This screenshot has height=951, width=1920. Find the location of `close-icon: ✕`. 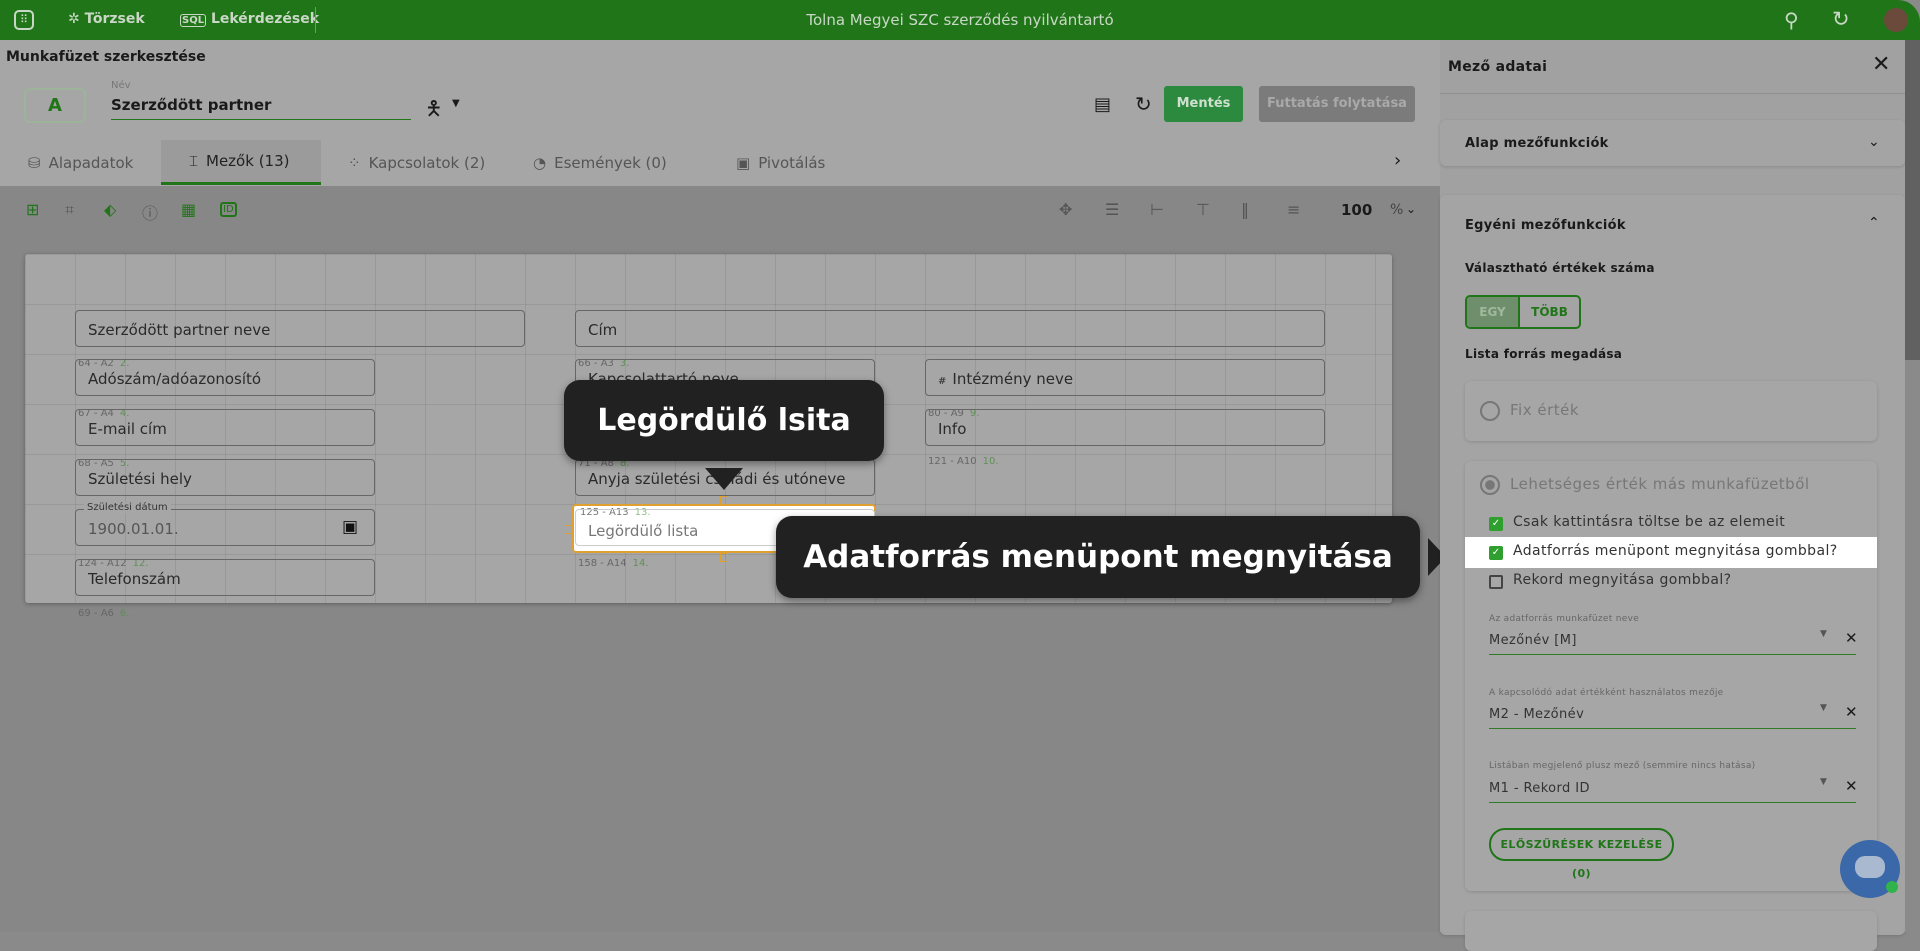

close-icon: ✕ is located at coordinates (1881, 64).